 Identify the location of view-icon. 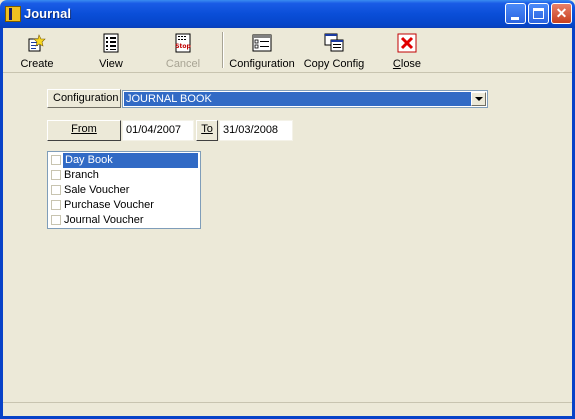
(111, 43).